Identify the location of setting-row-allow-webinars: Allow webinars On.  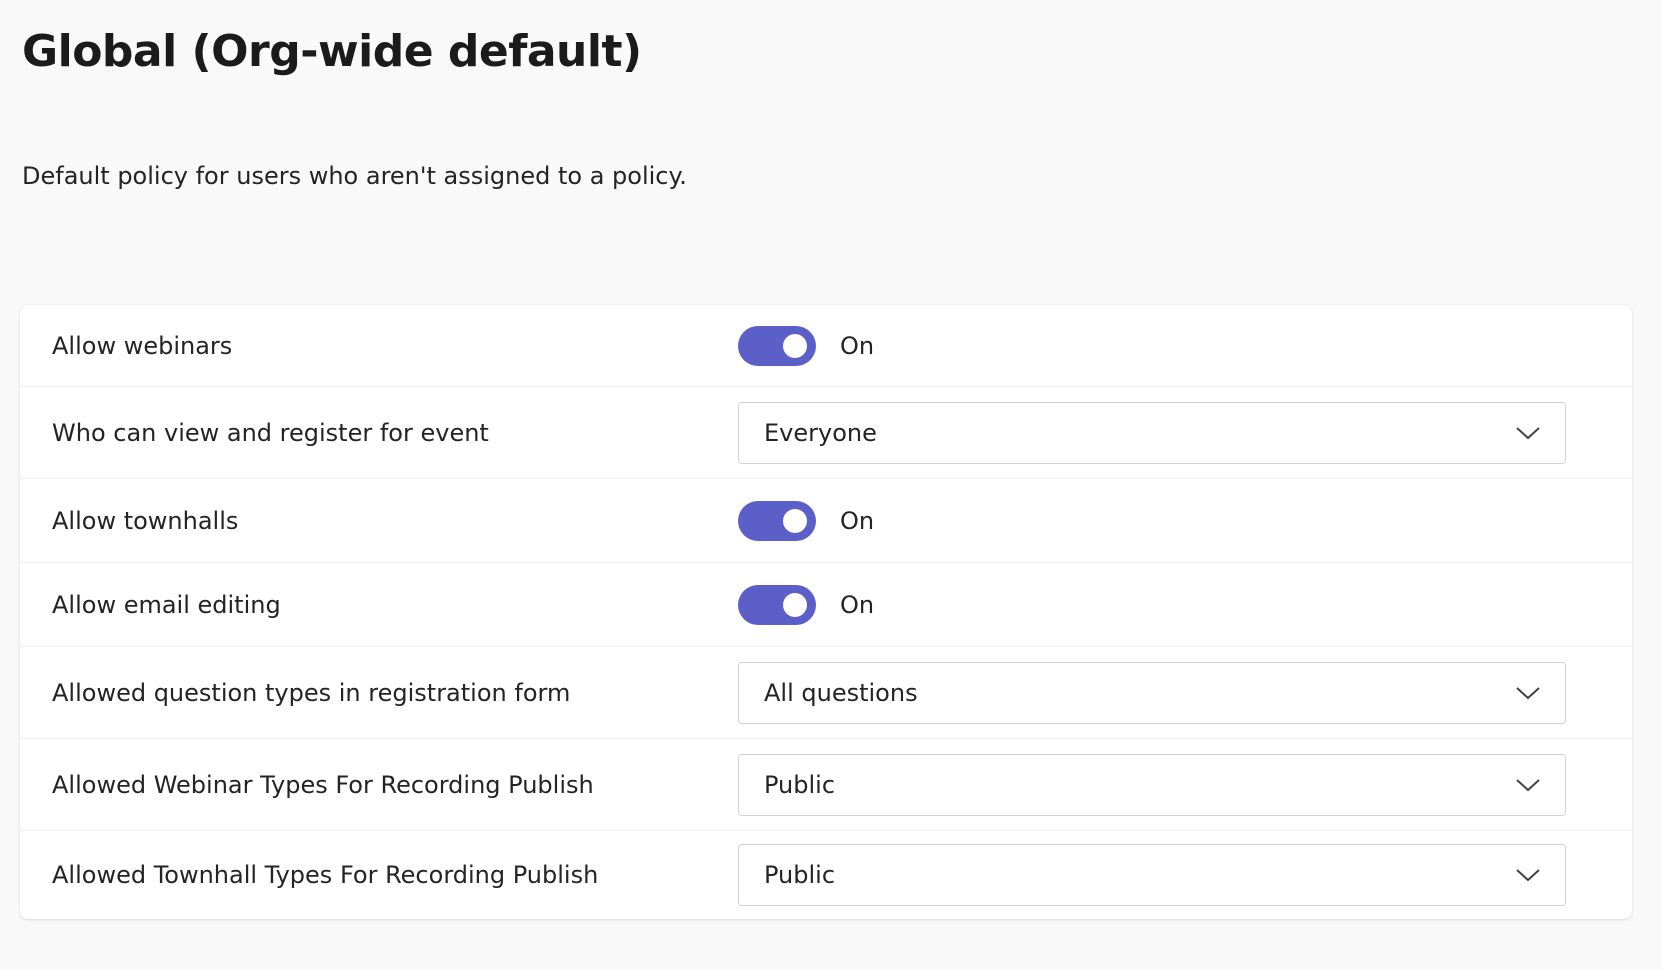
(826, 346).